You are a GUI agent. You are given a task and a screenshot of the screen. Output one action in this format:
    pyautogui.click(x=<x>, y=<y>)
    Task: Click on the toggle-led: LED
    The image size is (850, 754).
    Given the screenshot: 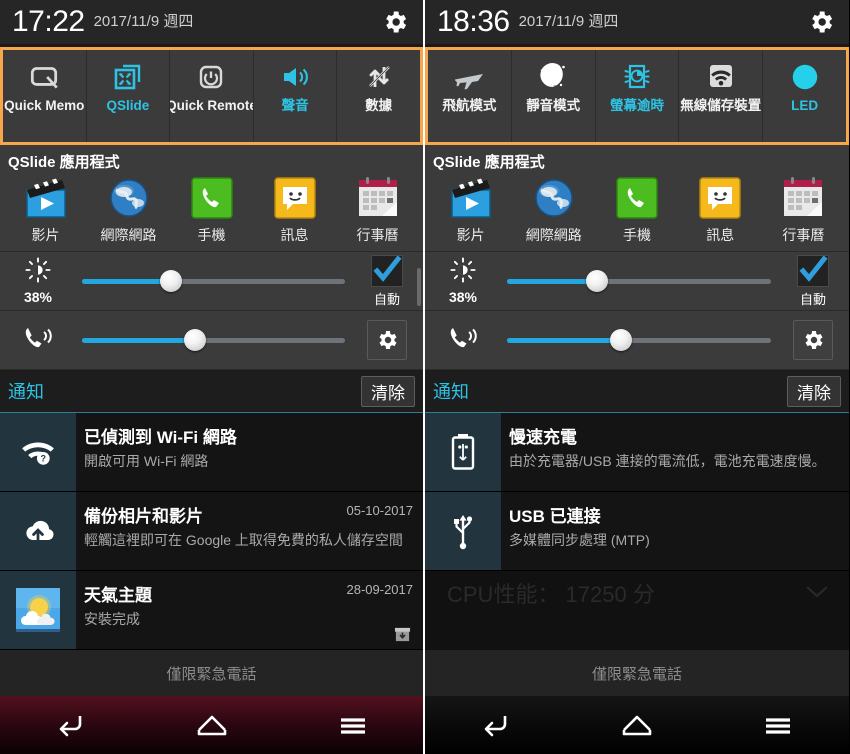 What is the action you would take?
    pyautogui.click(x=804, y=96)
    